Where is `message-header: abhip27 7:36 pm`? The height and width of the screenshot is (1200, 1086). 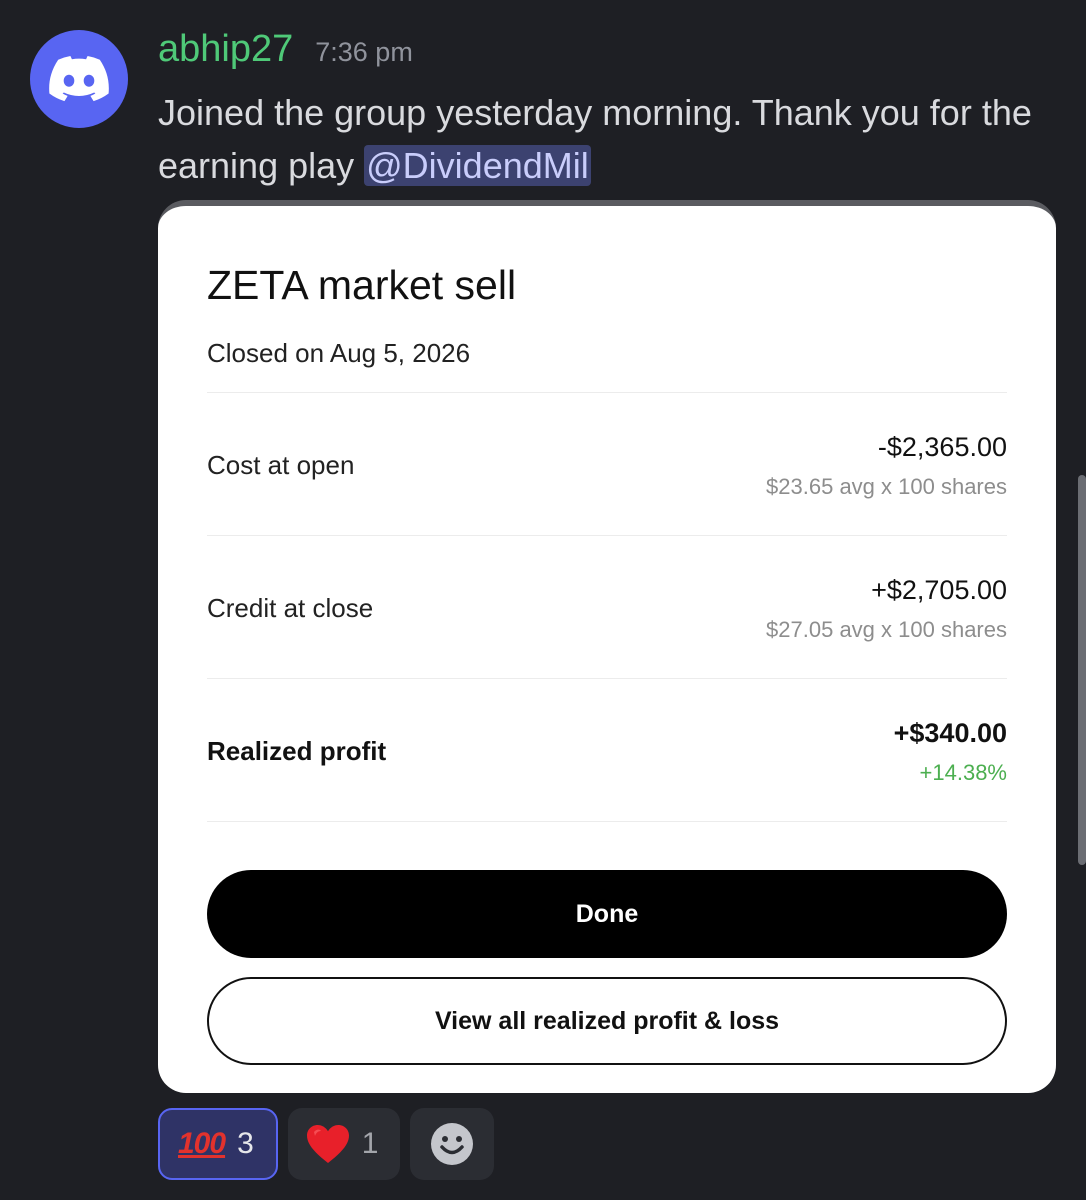
message-header: abhip27 7:36 pm is located at coordinates (608, 57).